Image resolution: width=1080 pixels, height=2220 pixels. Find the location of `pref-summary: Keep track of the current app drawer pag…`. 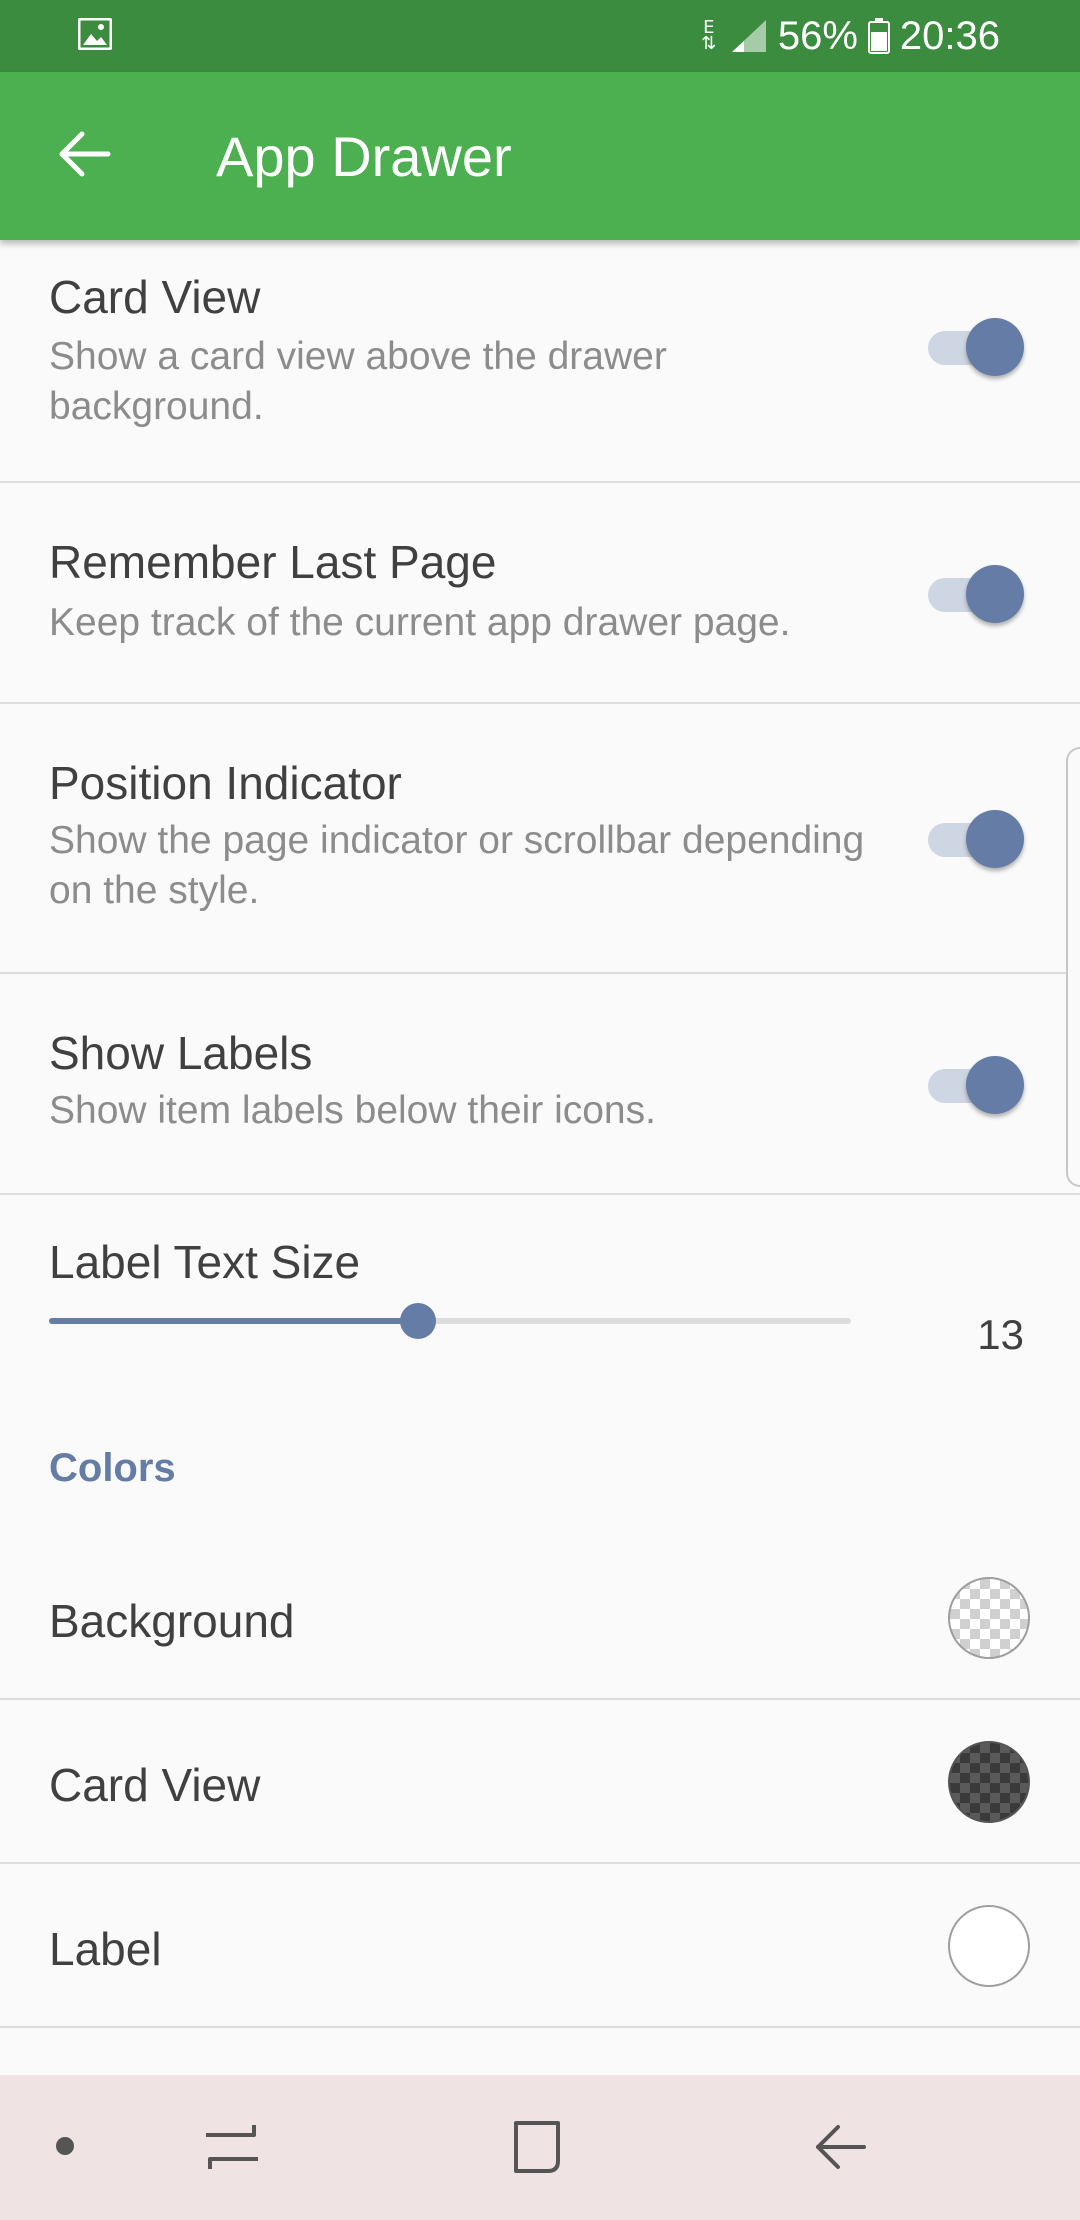

pref-summary: Keep track of the current app drawer pag… is located at coordinates (420, 622).